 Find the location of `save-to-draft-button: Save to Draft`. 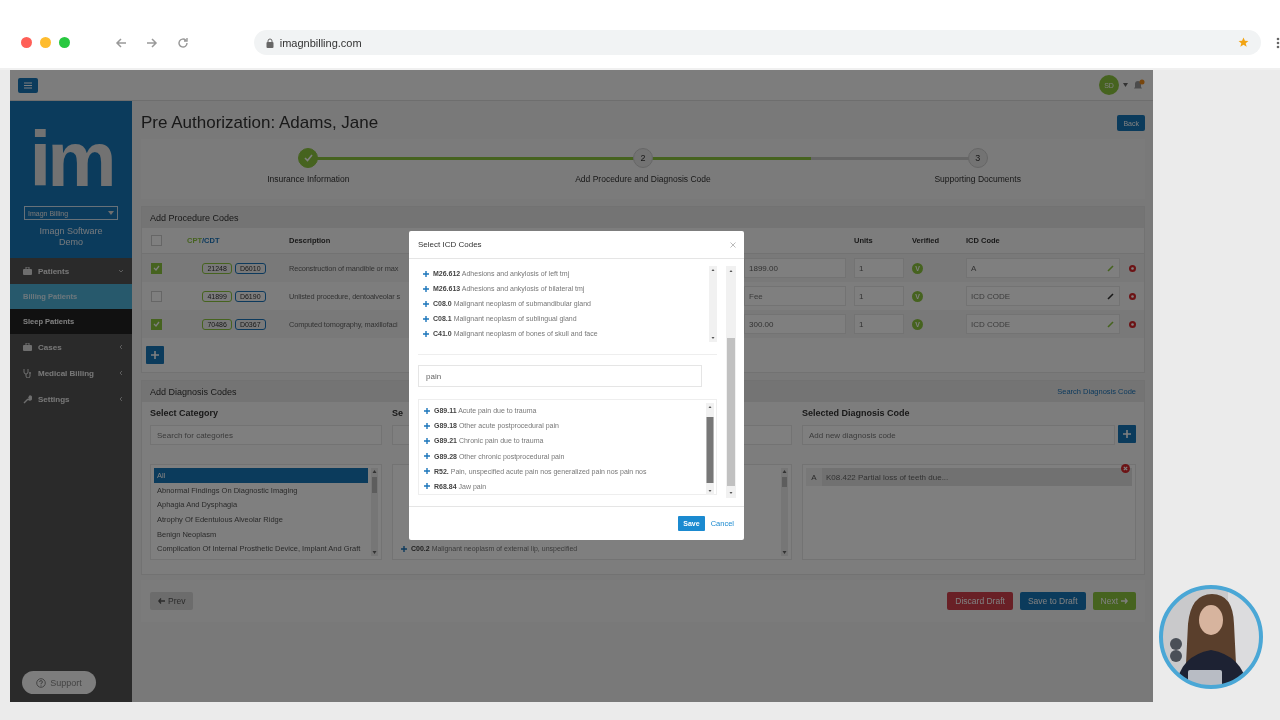

save-to-draft-button: Save to Draft is located at coordinates (1052, 601).